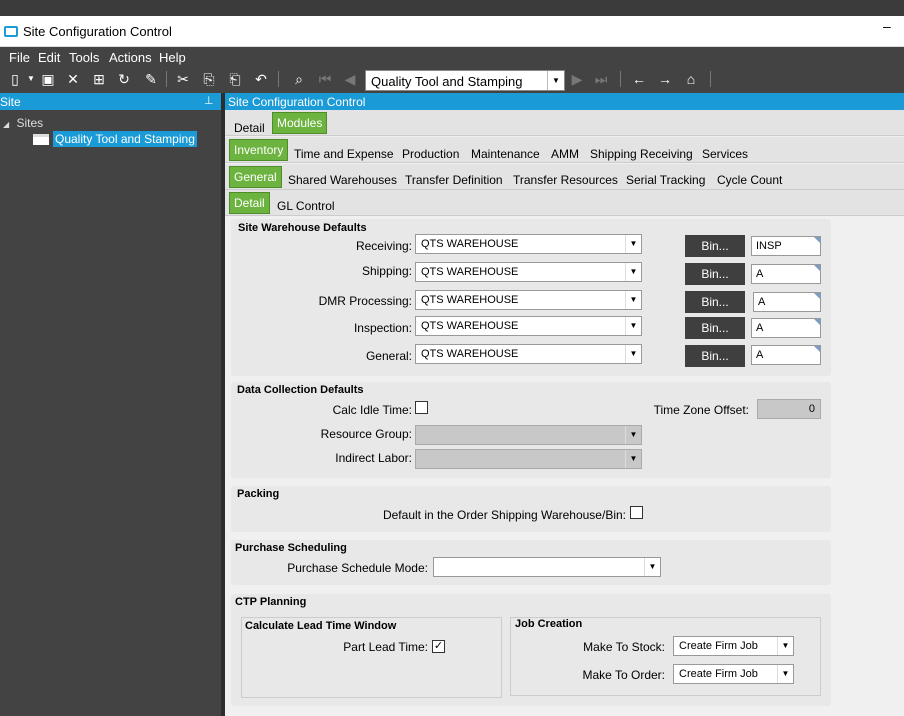 This screenshot has height=716, width=904. I want to click on paste-icon: ⎗, so click(235, 79).